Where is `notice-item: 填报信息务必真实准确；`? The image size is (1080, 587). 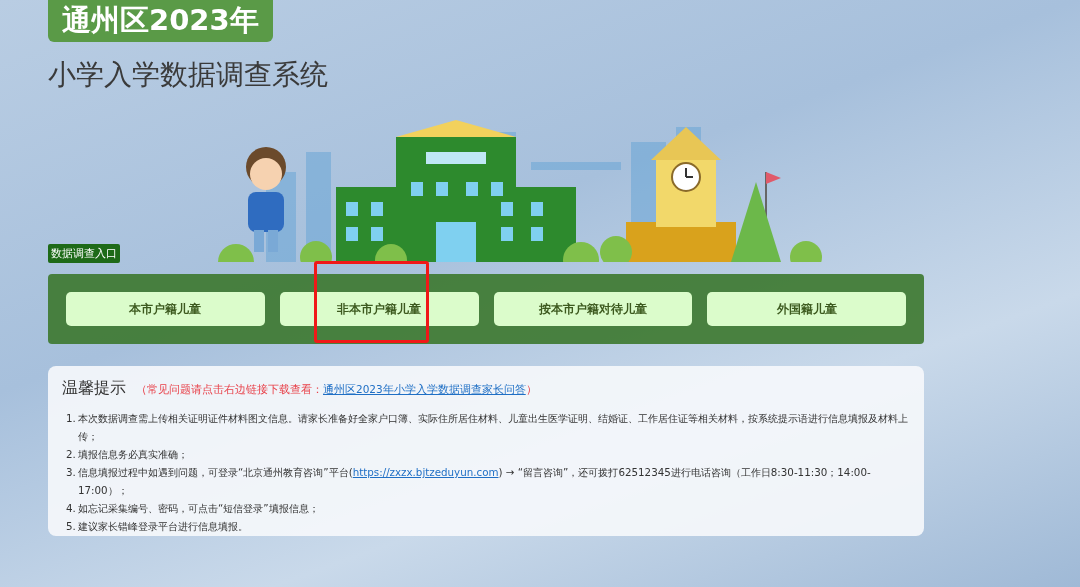 notice-item: 填报信息务必真实准确； is located at coordinates (133, 454).